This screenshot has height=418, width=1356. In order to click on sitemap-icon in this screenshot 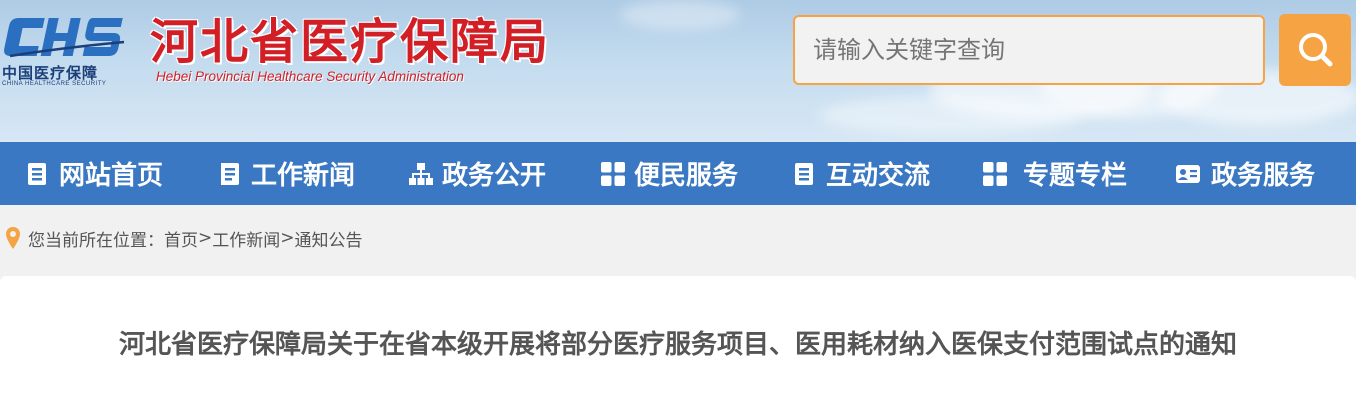, I will do `click(421, 173)`.